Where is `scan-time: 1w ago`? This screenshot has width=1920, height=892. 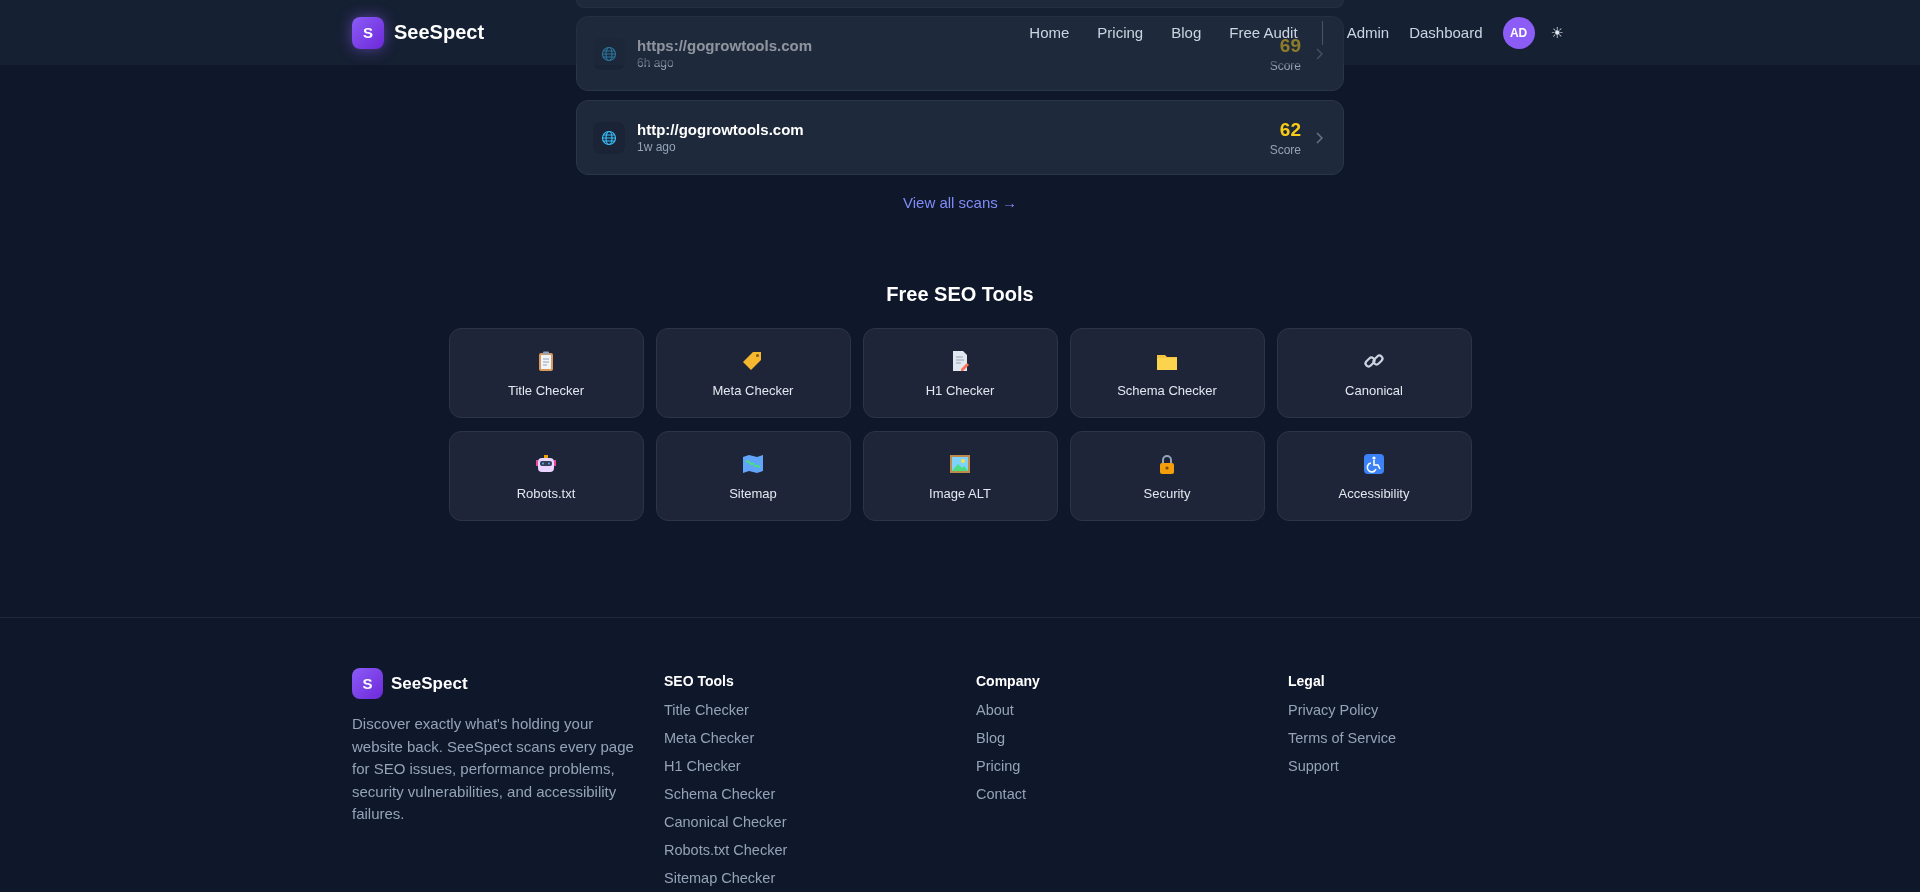 scan-time: 1w ago is located at coordinates (657, 147).